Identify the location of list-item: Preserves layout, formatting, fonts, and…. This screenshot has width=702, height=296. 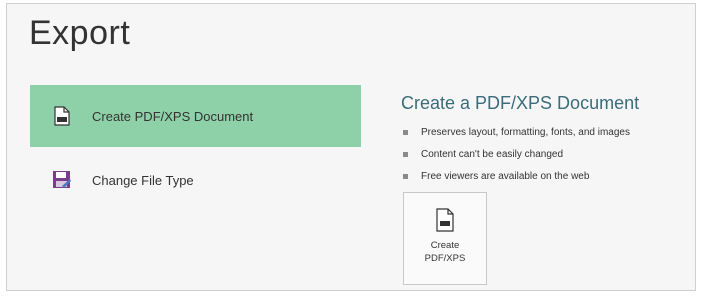
(515, 132).